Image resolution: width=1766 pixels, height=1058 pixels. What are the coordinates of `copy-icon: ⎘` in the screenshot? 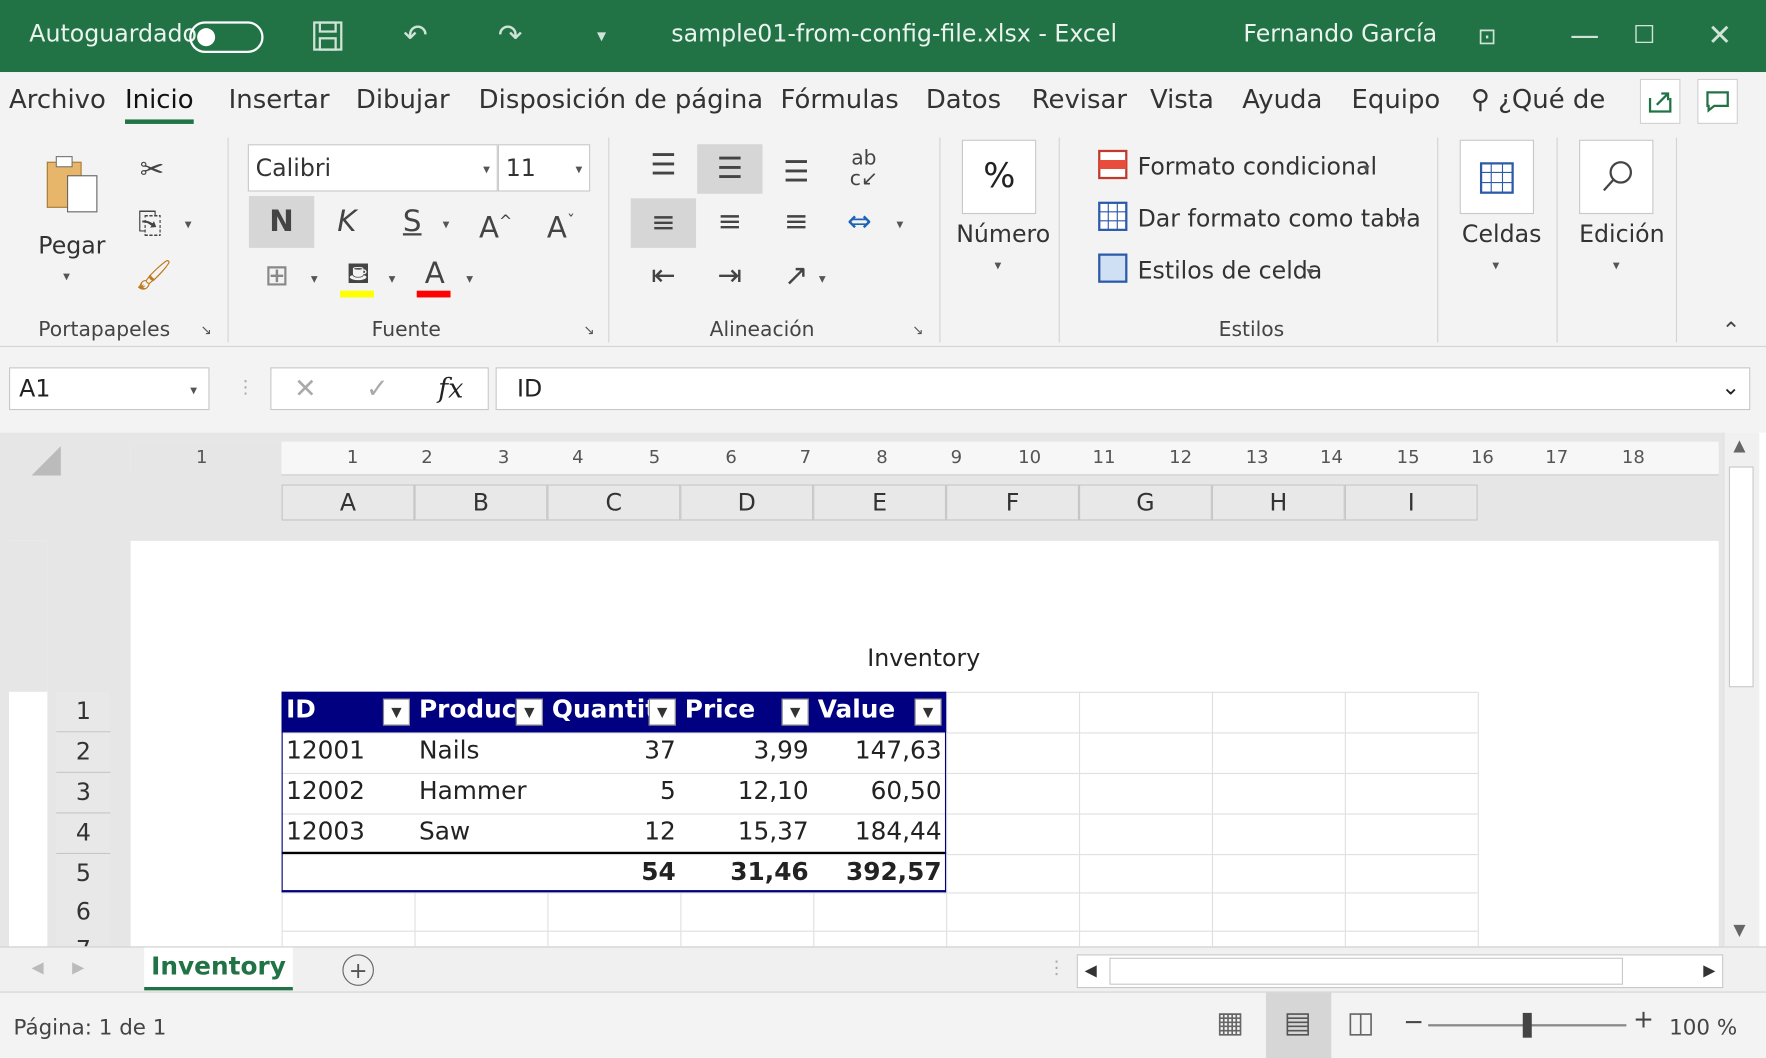 It's located at (150, 224).